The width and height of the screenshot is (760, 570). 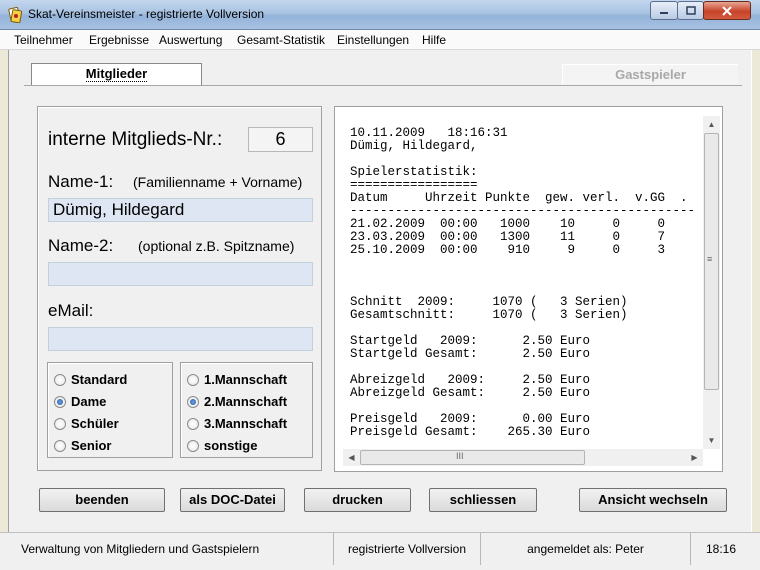 What do you see at coordinates (91, 445) in the screenshot?
I see `radio-label: Senior` at bounding box center [91, 445].